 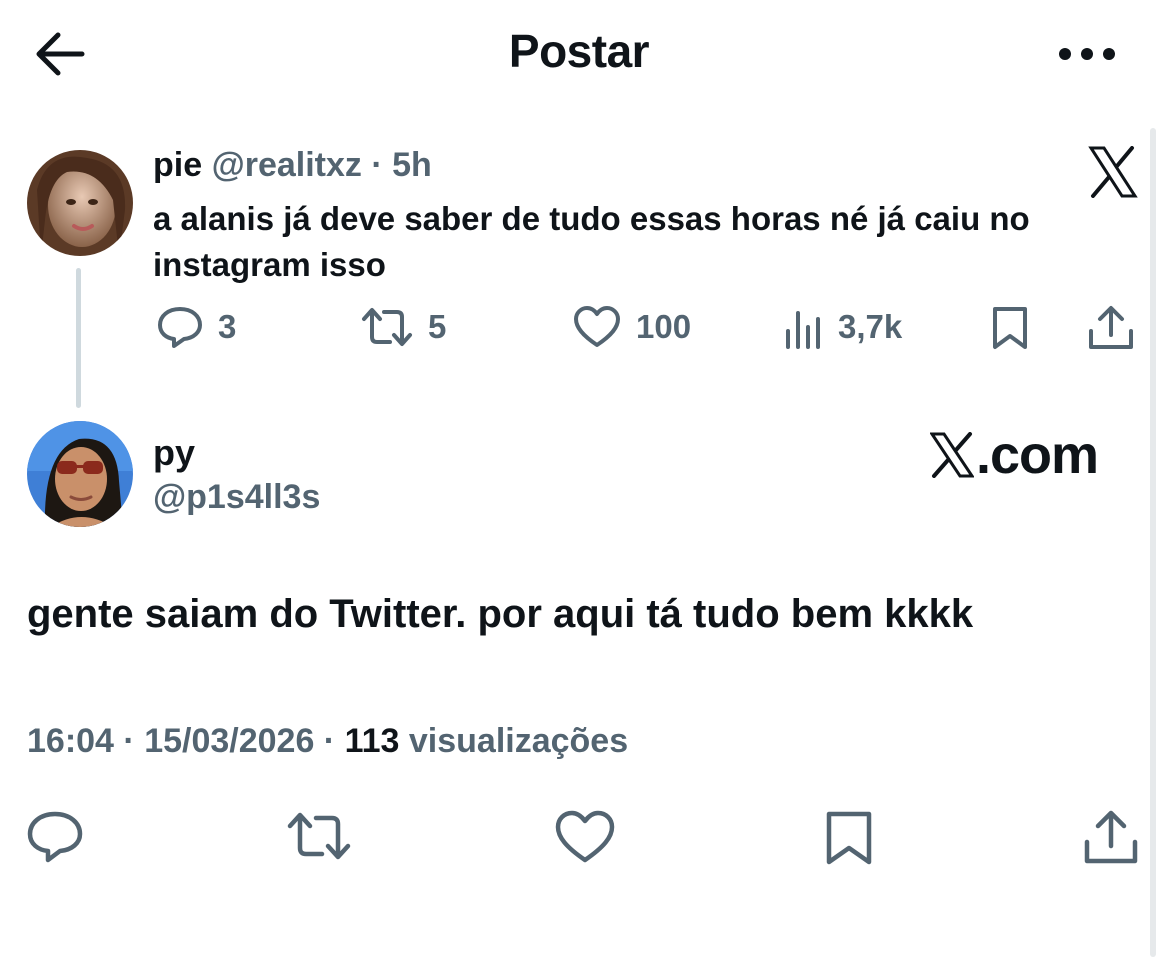 I want to click on watermark-text: .com, so click(x=1037, y=455).